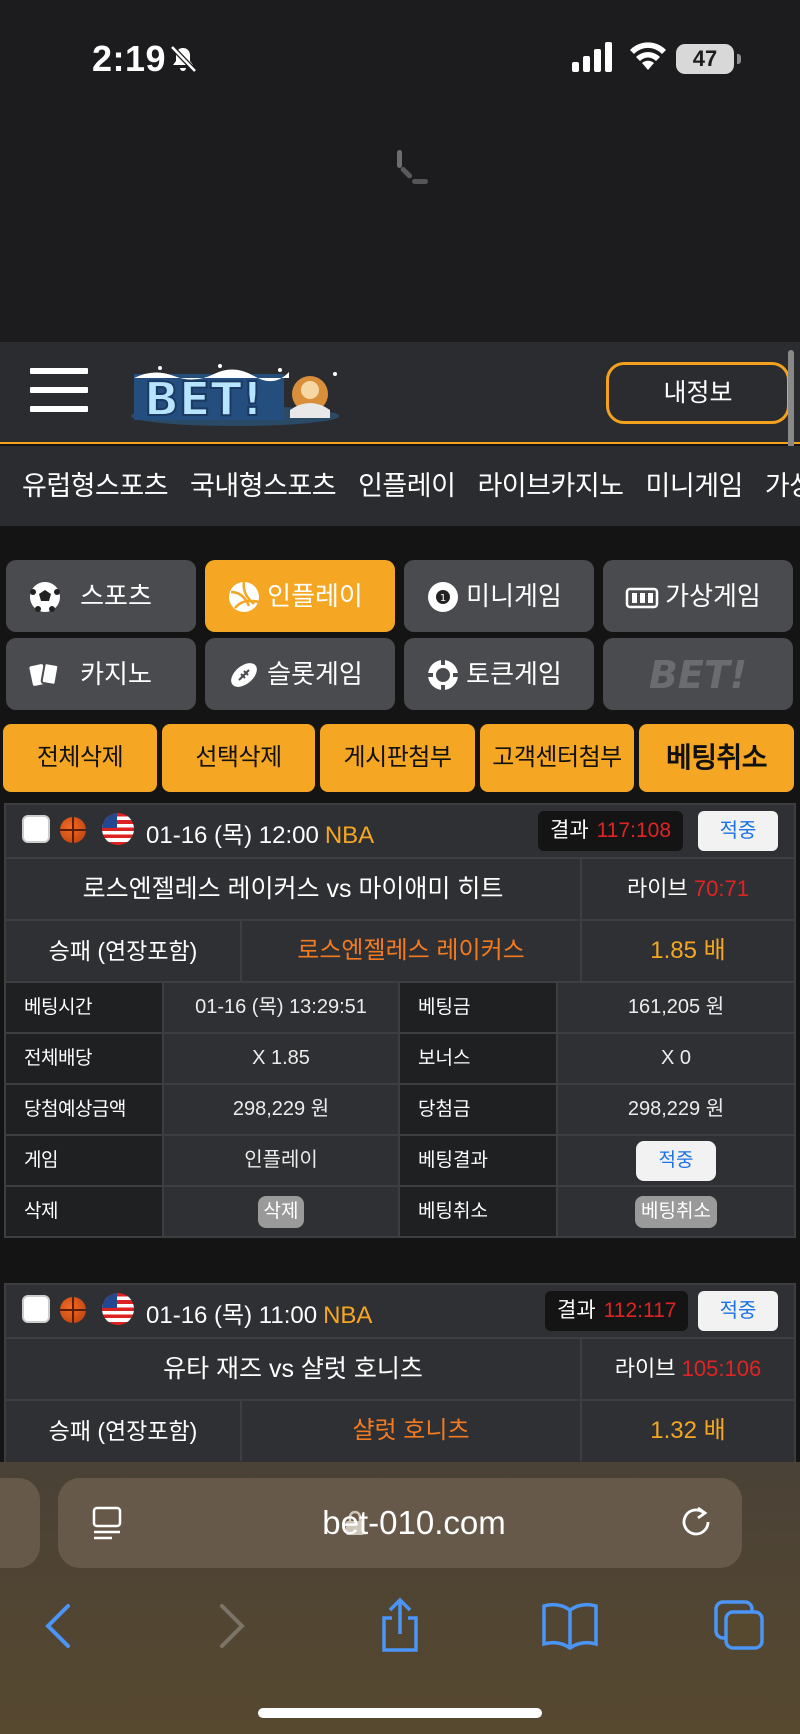  What do you see at coordinates (514, 596) in the screenshot?
I see `category-label: 미니게임` at bounding box center [514, 596].